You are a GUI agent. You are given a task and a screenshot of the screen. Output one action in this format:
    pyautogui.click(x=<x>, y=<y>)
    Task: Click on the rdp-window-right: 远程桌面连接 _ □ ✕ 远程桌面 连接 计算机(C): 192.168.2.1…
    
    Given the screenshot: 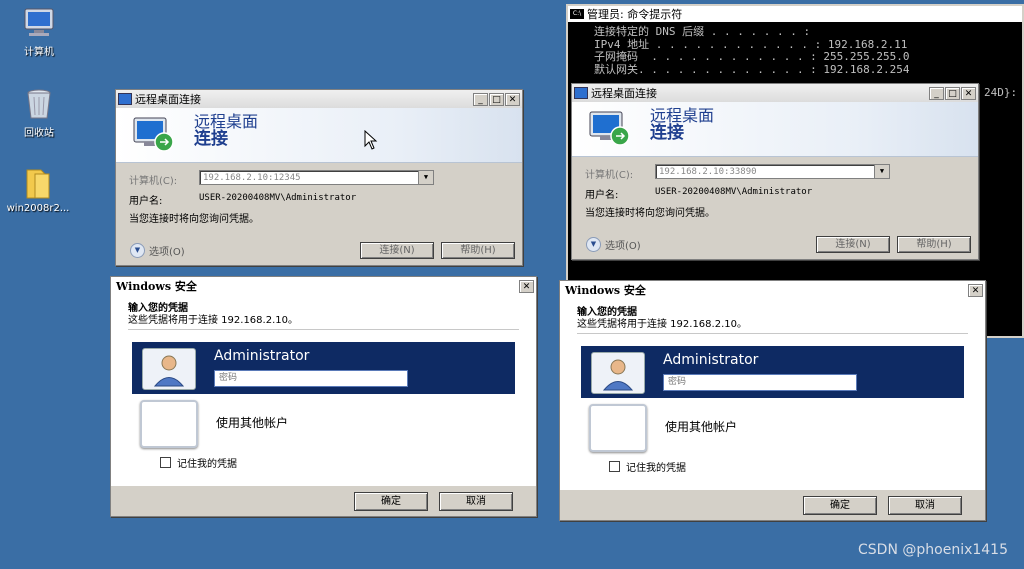 What is the action you would take?
    pyautogui.click(x=775, y=171)
    